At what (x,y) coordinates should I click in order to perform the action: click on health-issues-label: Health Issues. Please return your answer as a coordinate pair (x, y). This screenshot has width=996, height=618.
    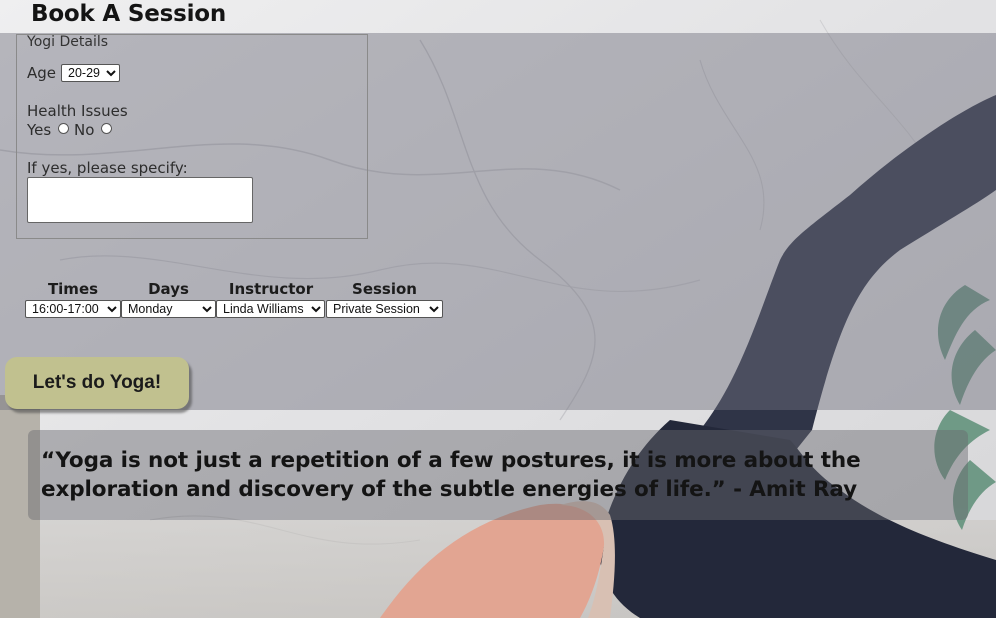
    Looking at the image, I should click on (77, 111).